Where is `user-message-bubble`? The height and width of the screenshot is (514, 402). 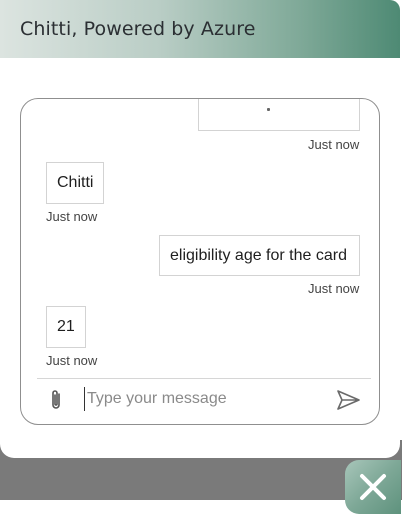 user-message-bubble is located at coordinates (279, 115).